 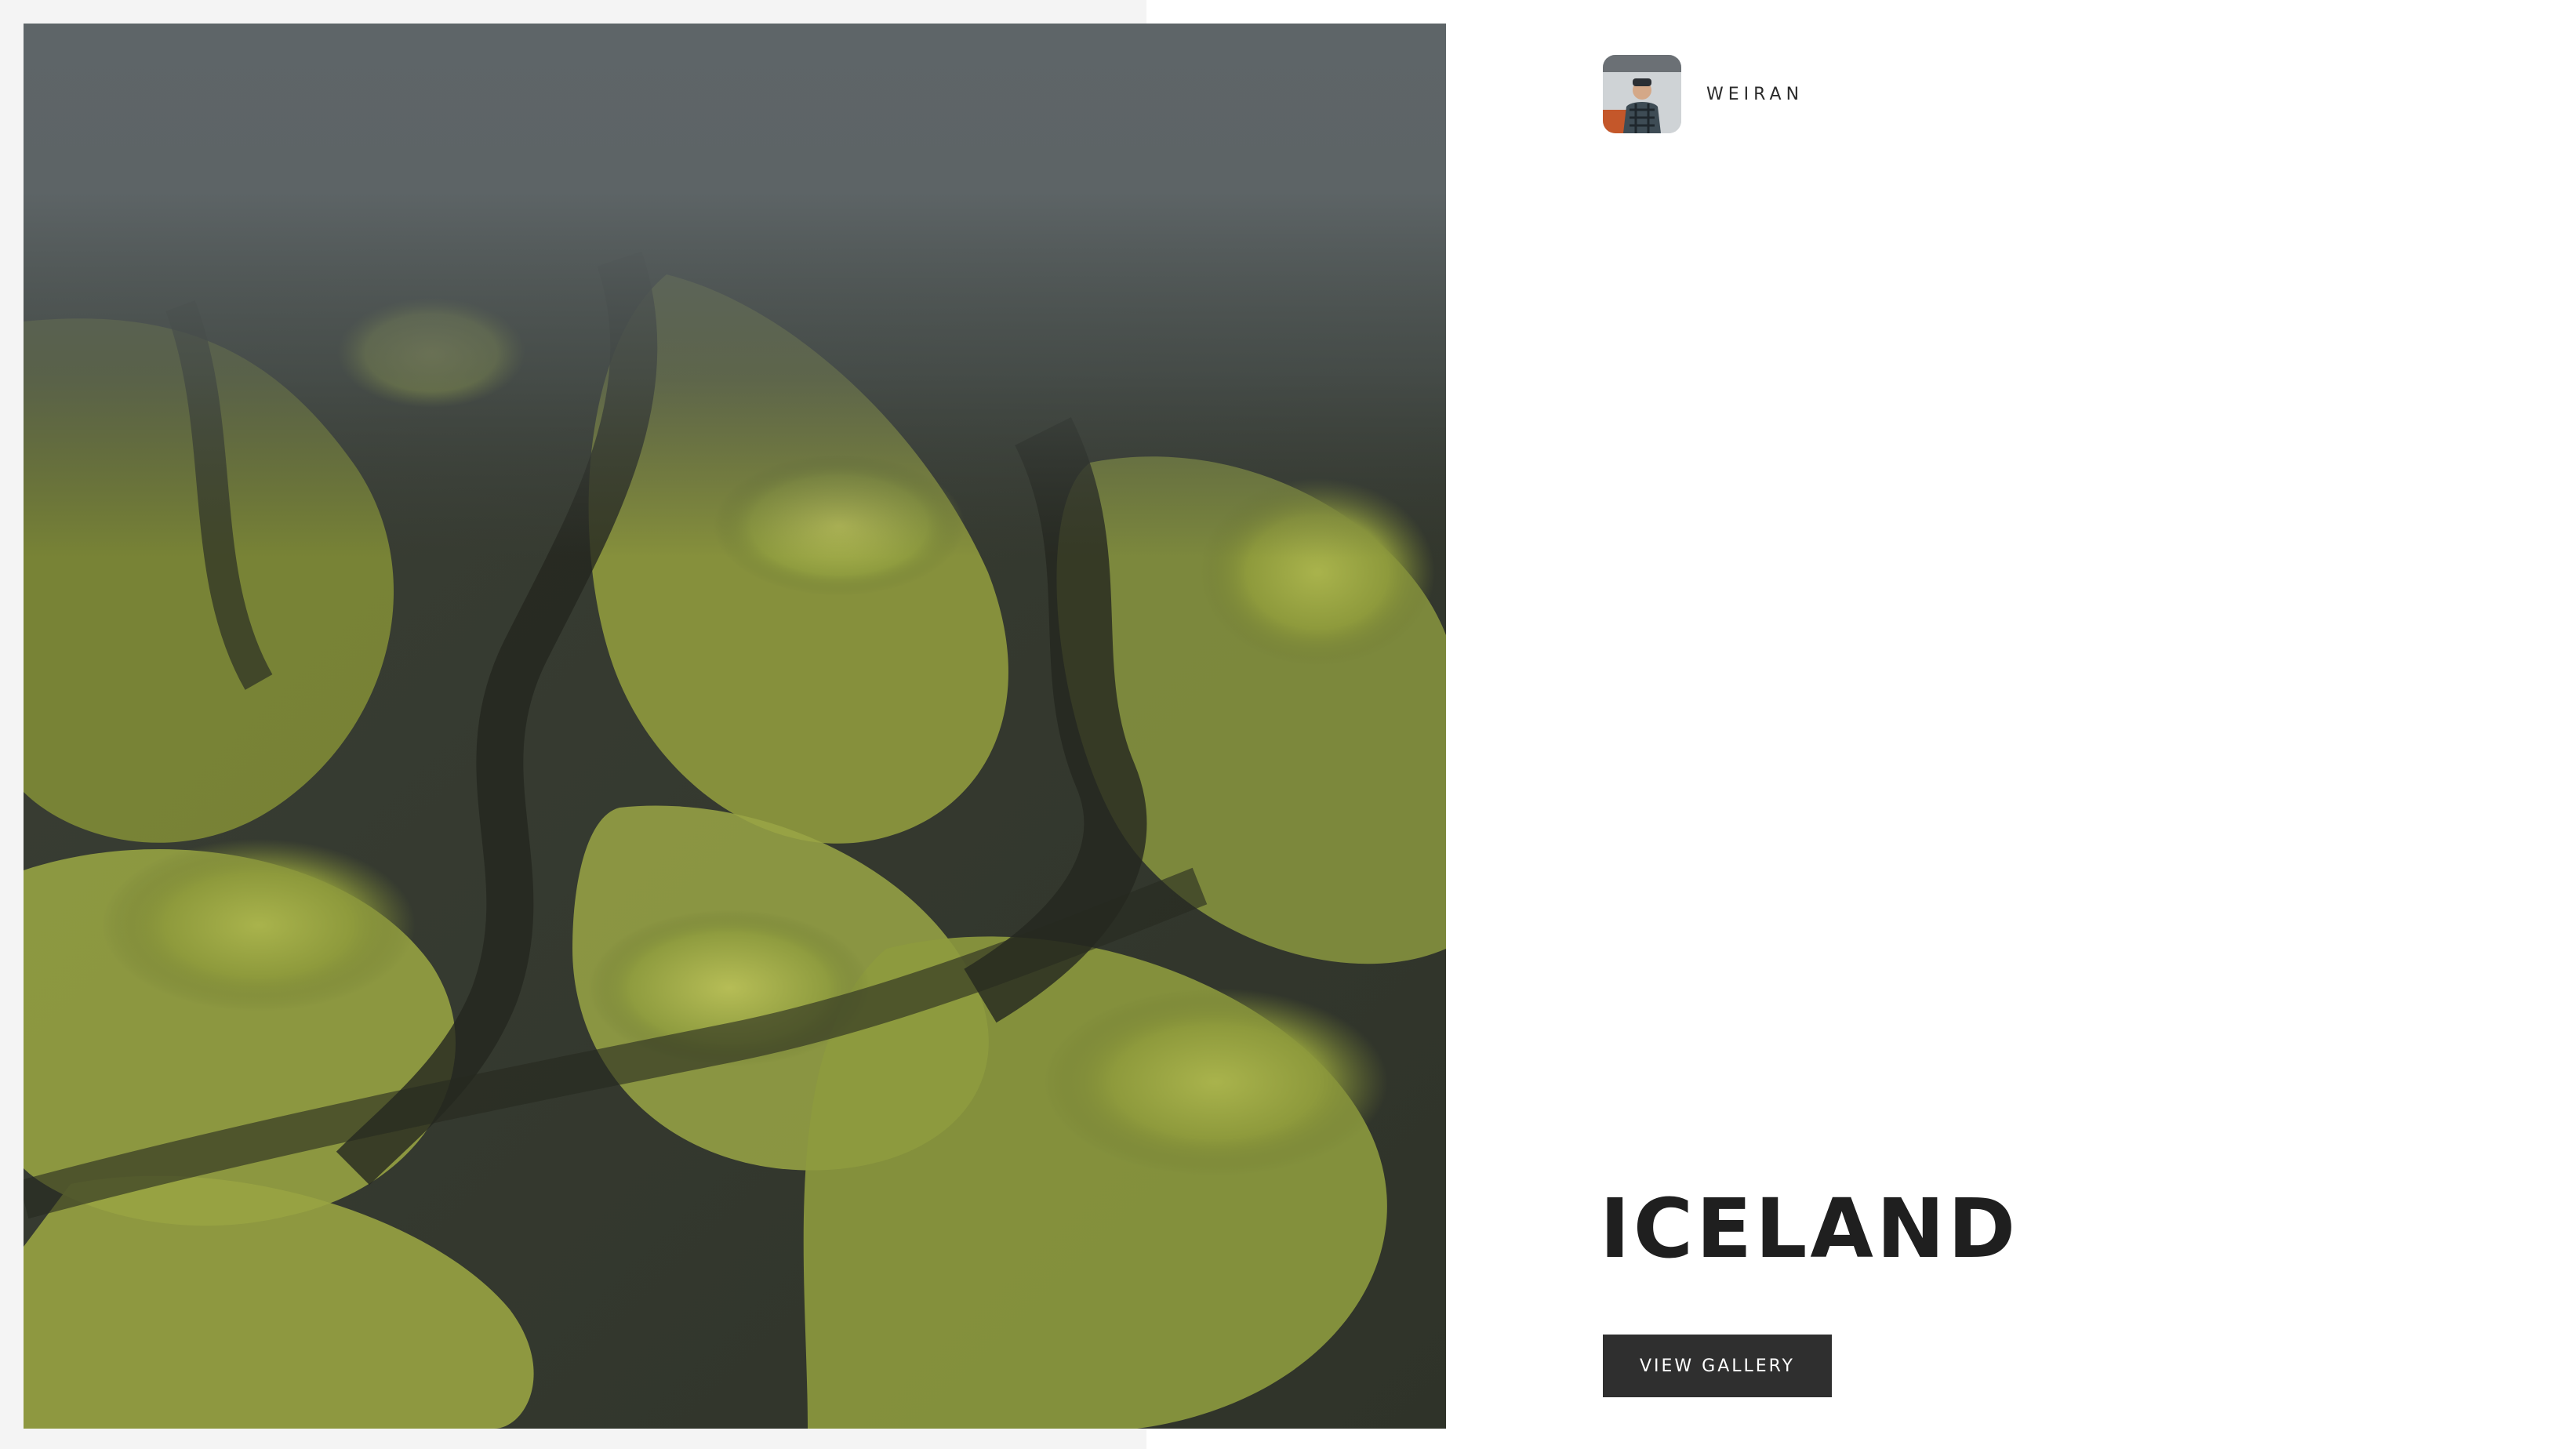 What do you see at coordinates (1809, 1228) in the screenshot?
I see `gallery-title: ICELAND` at bounding box center [1809, 1228].